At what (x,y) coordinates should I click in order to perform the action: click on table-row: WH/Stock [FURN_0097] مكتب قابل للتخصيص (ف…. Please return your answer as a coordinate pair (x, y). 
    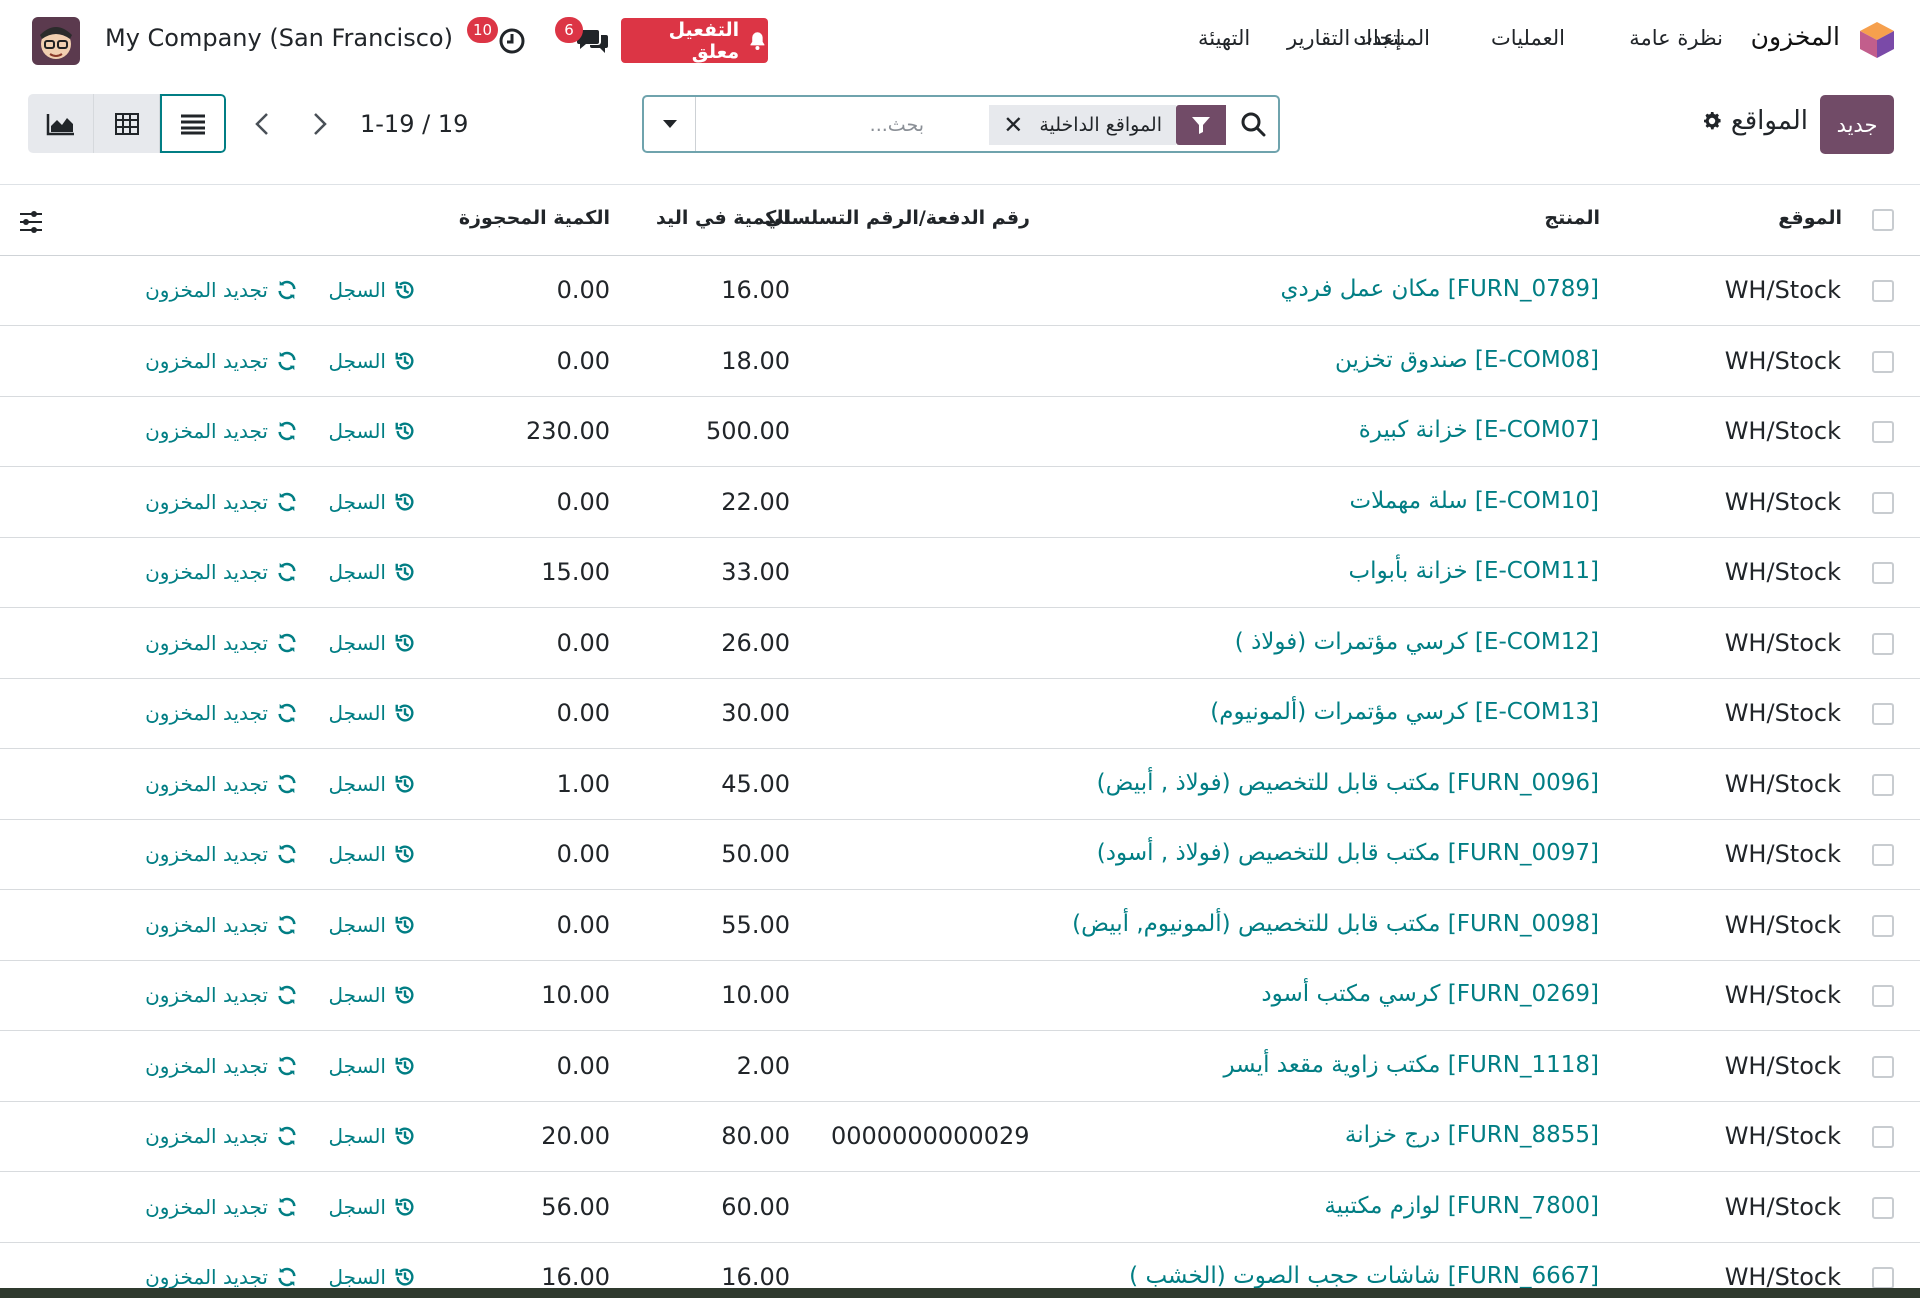
    Looking at the image, I should click on (960, 855).